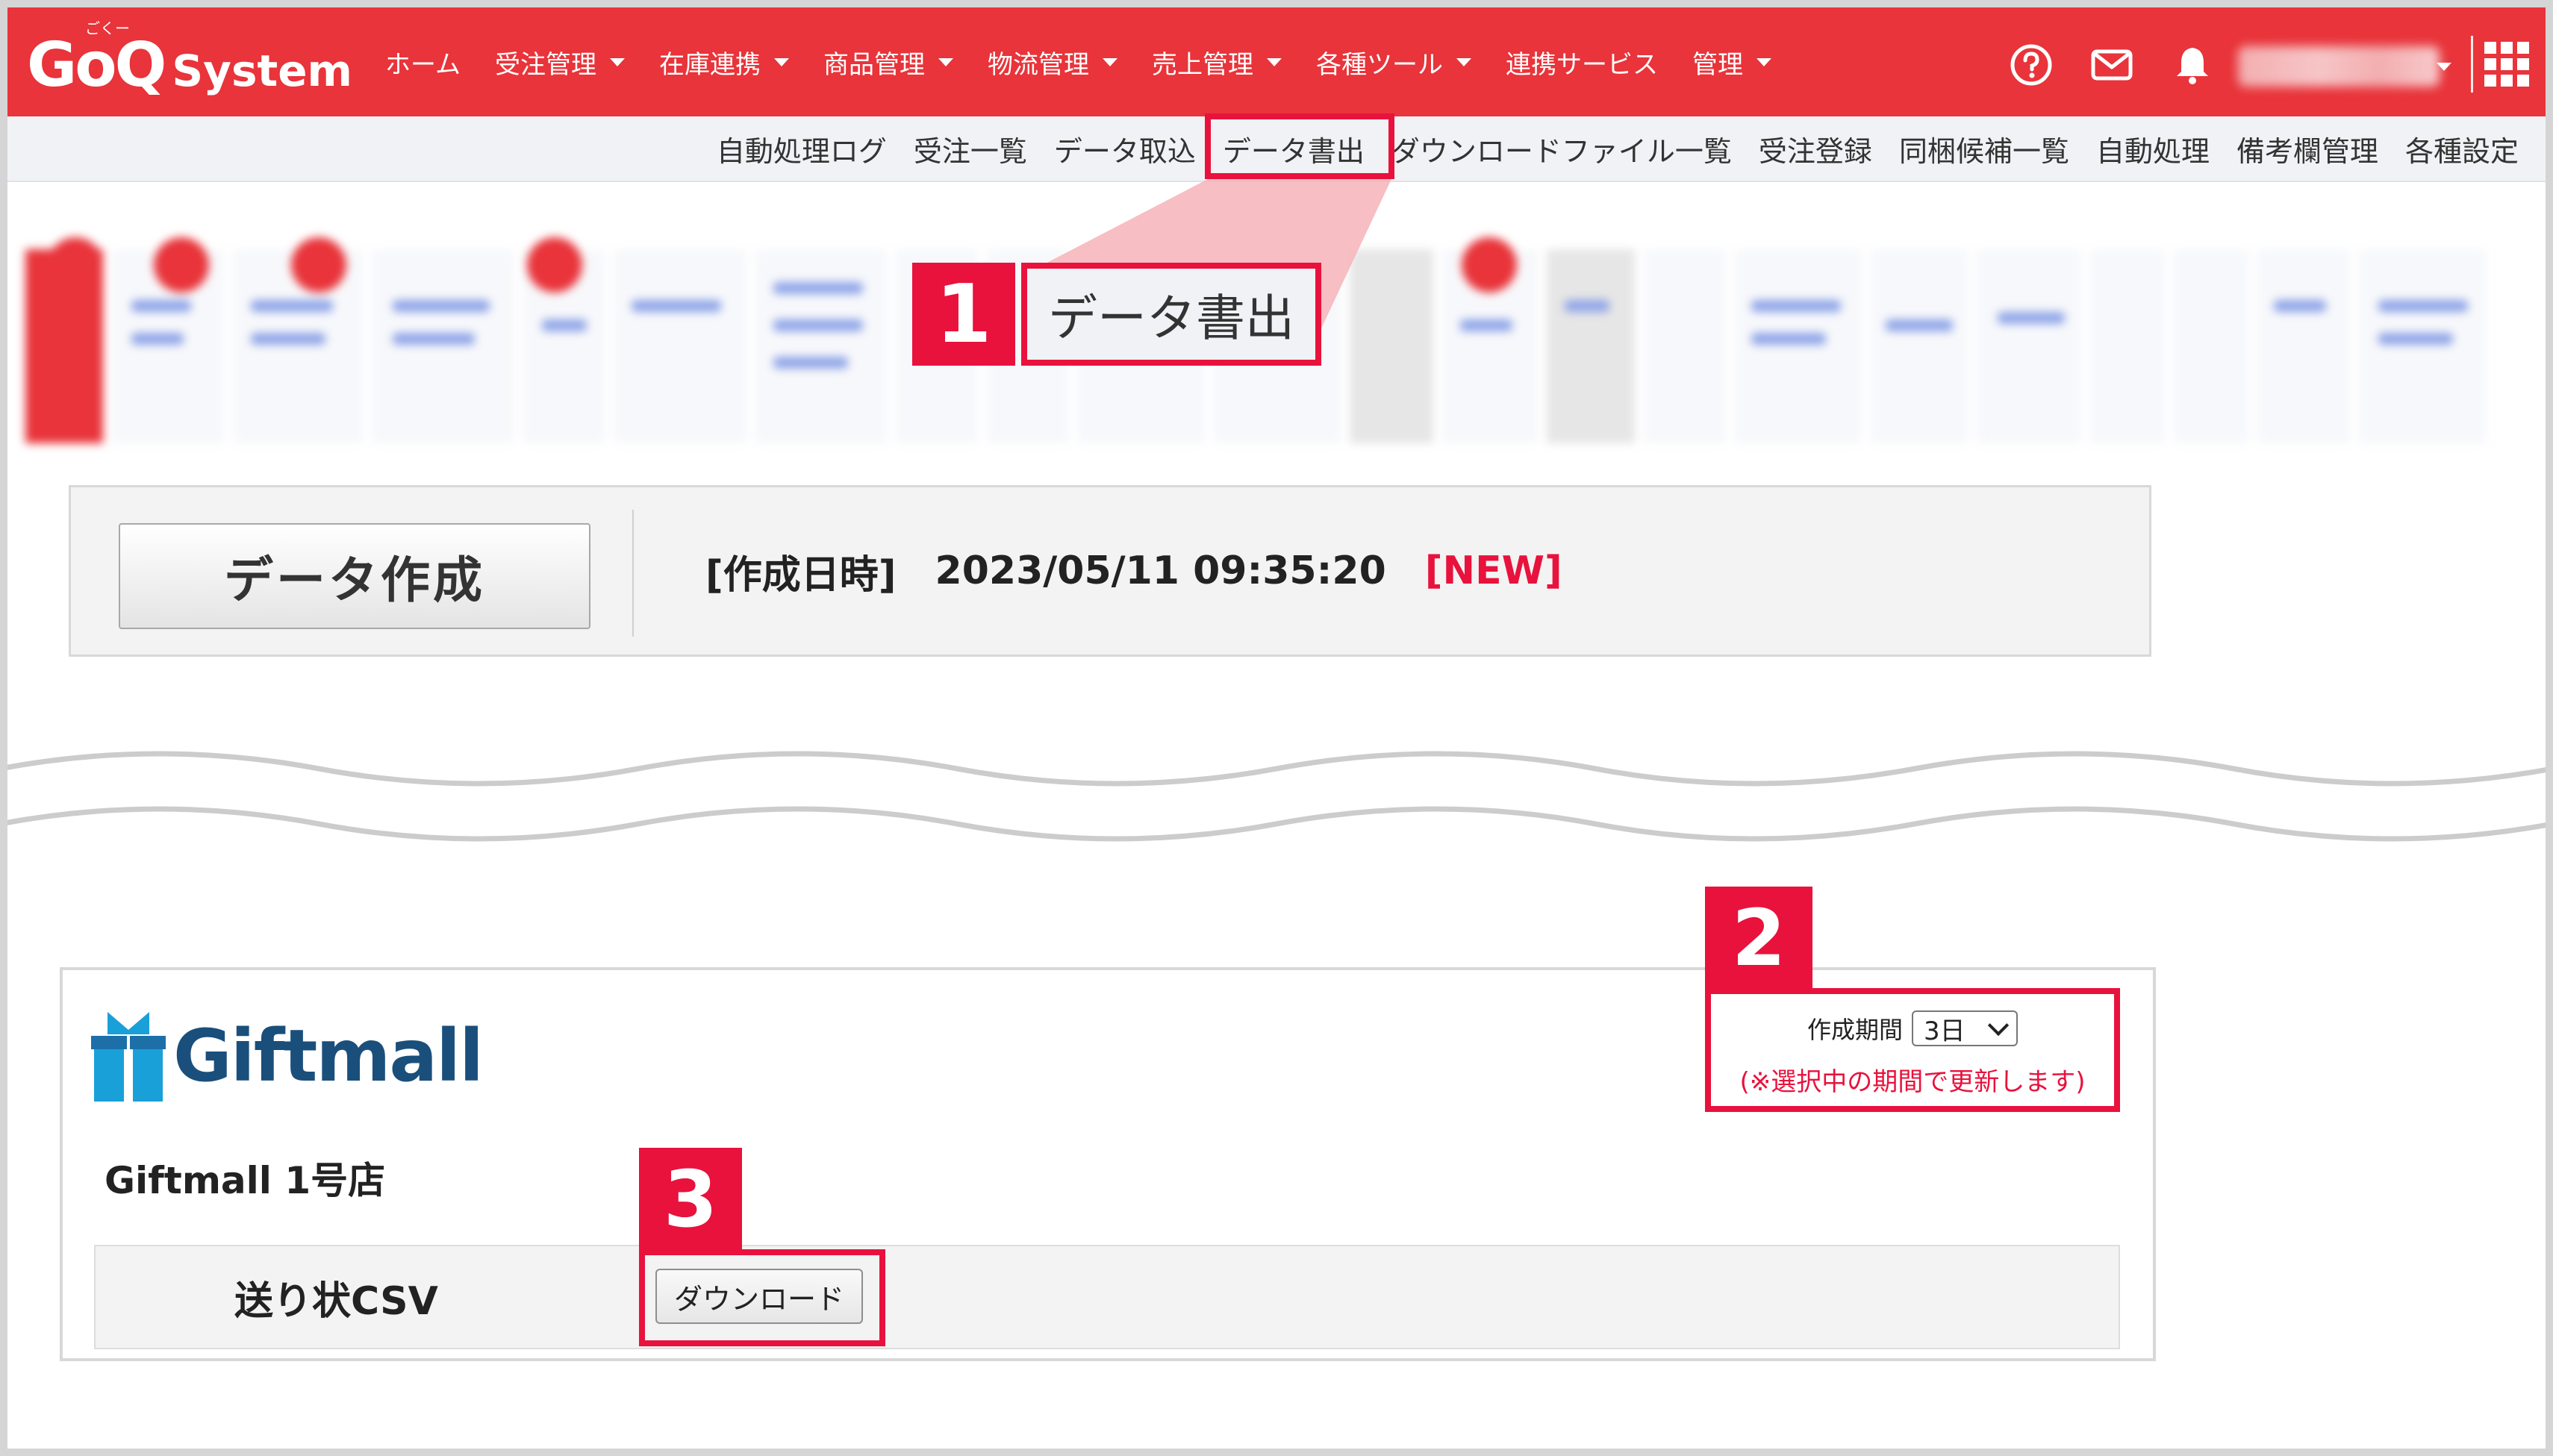 The image size is (2553, 1456). What do you see at coordinates (1276, 796) in the screenshot?
I see `omission-wave` at bounding box center [1276, 796].